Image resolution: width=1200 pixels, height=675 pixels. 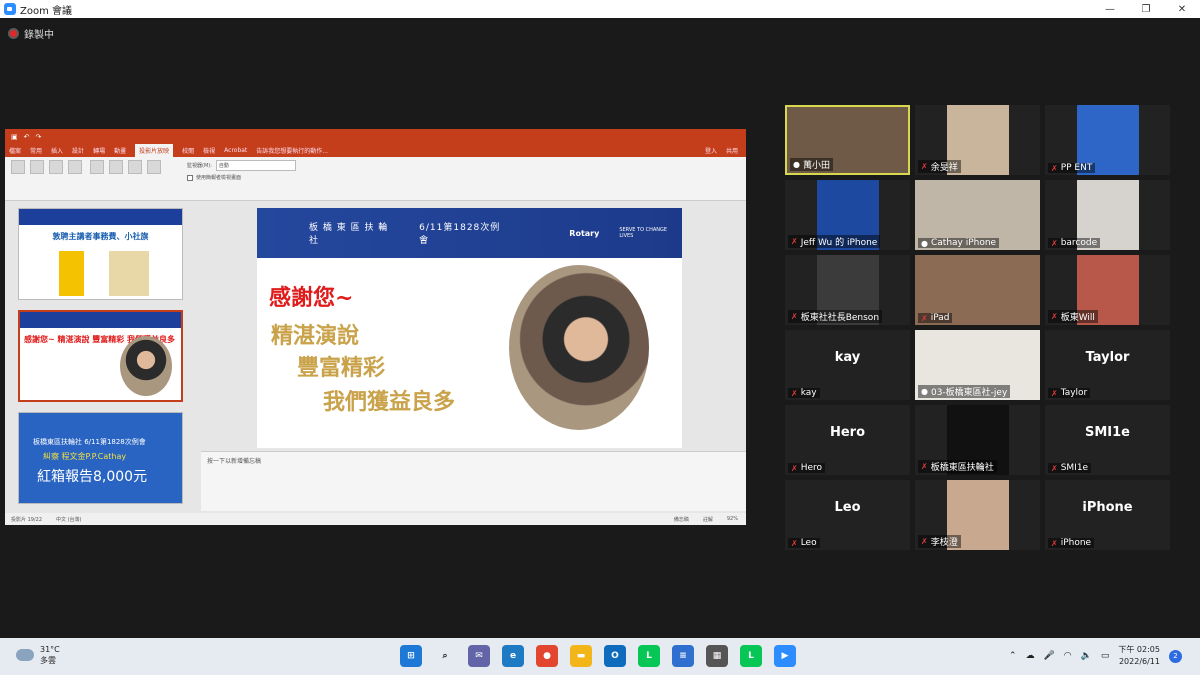 I want to click on tab-design: 設計, so click(x=78, y=150).